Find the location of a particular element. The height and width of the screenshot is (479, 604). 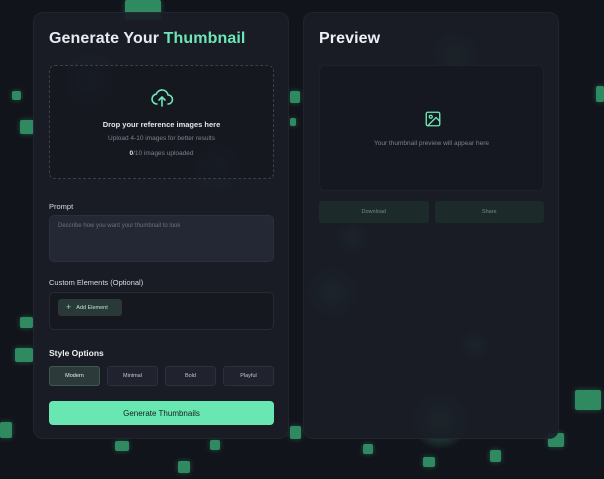

cloud-upload-icon is located at coordinates (162, 98).